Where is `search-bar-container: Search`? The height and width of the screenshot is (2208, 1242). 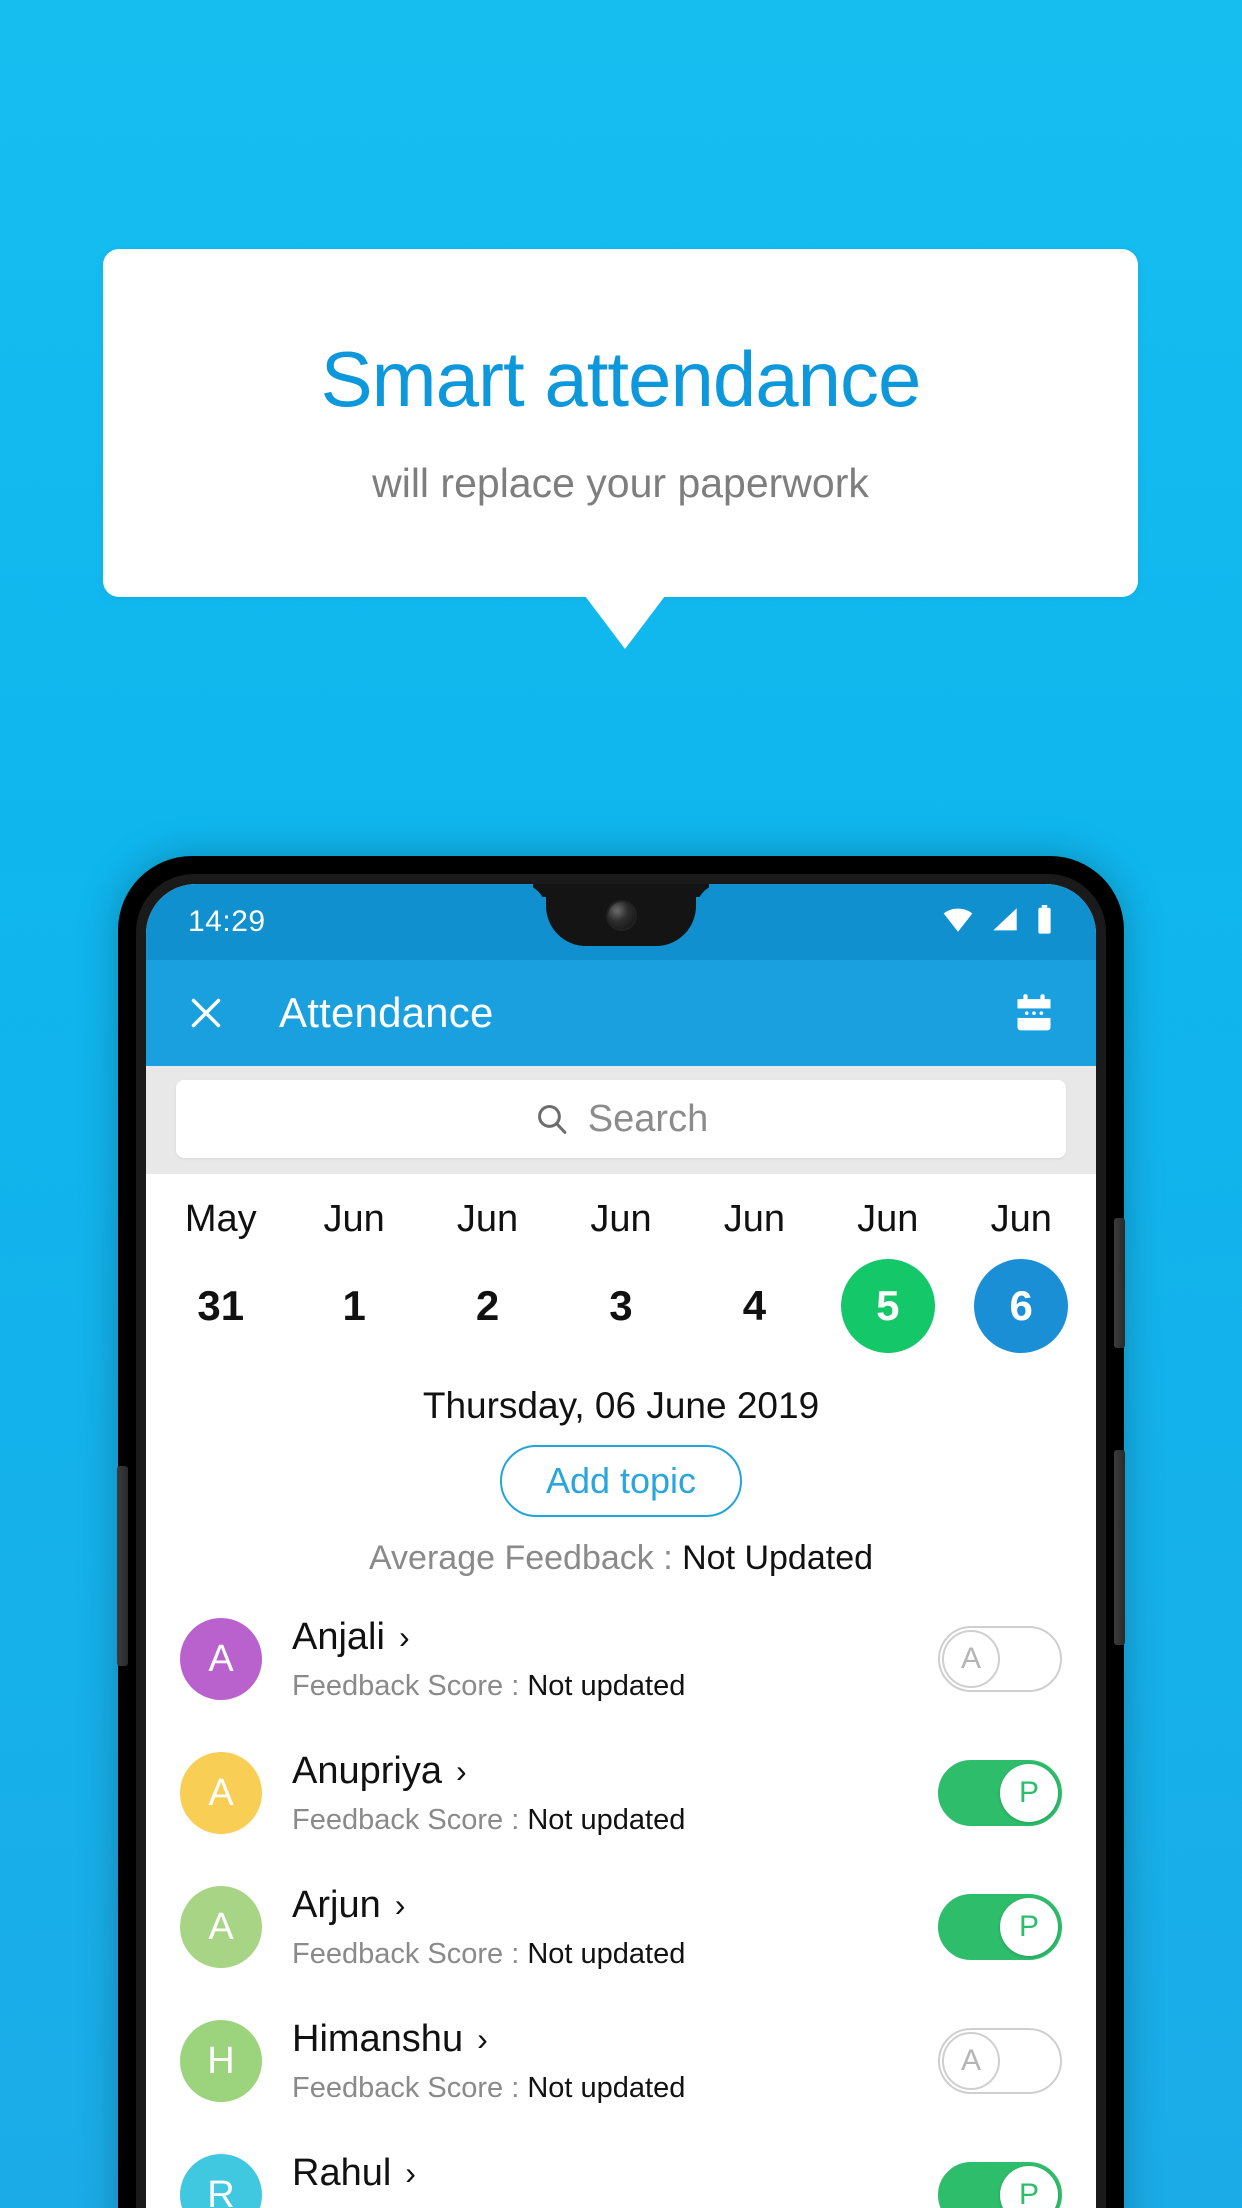 search-bar-container: Search is located at coordinates (621, 1120).